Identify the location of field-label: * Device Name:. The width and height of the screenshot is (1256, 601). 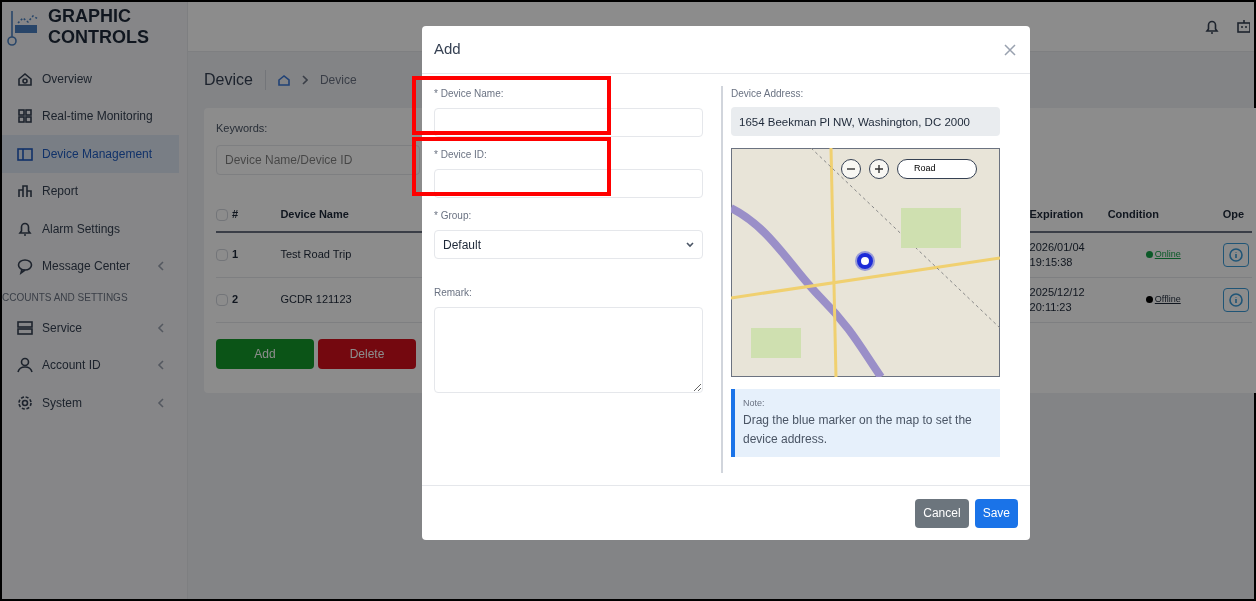
(469, 92).